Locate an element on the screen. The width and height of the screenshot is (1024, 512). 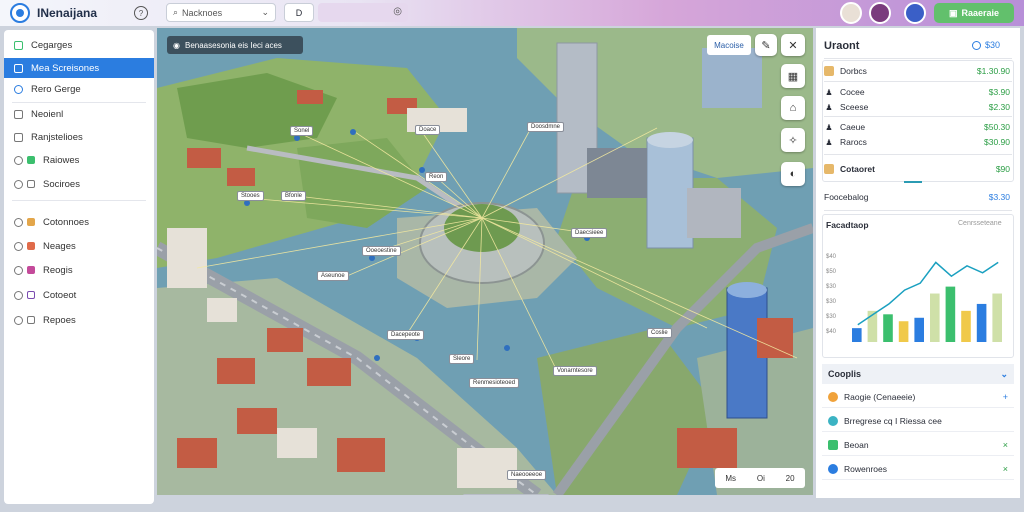
map-label: Stooes is located at coordinates (250, 196).